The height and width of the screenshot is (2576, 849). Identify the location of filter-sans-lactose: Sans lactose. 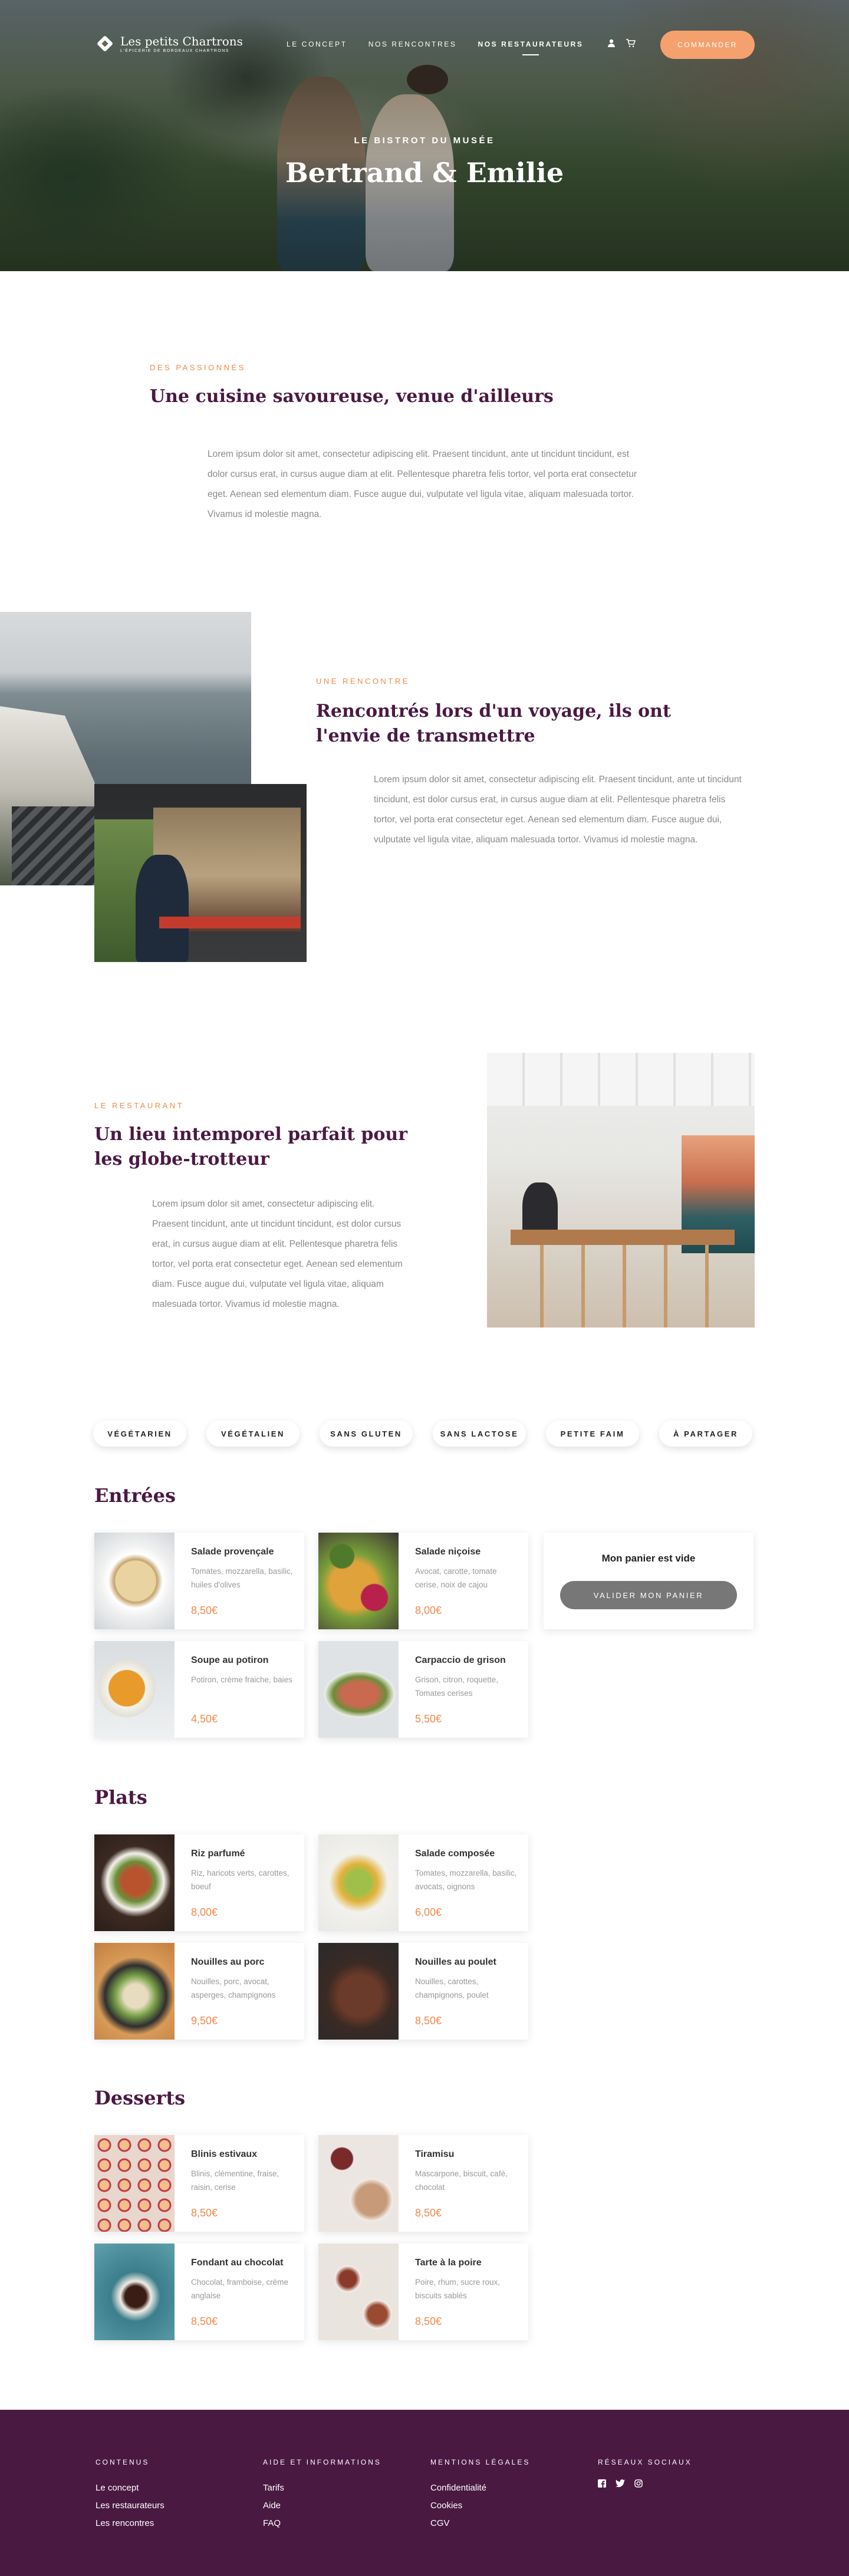
(479, 1434).